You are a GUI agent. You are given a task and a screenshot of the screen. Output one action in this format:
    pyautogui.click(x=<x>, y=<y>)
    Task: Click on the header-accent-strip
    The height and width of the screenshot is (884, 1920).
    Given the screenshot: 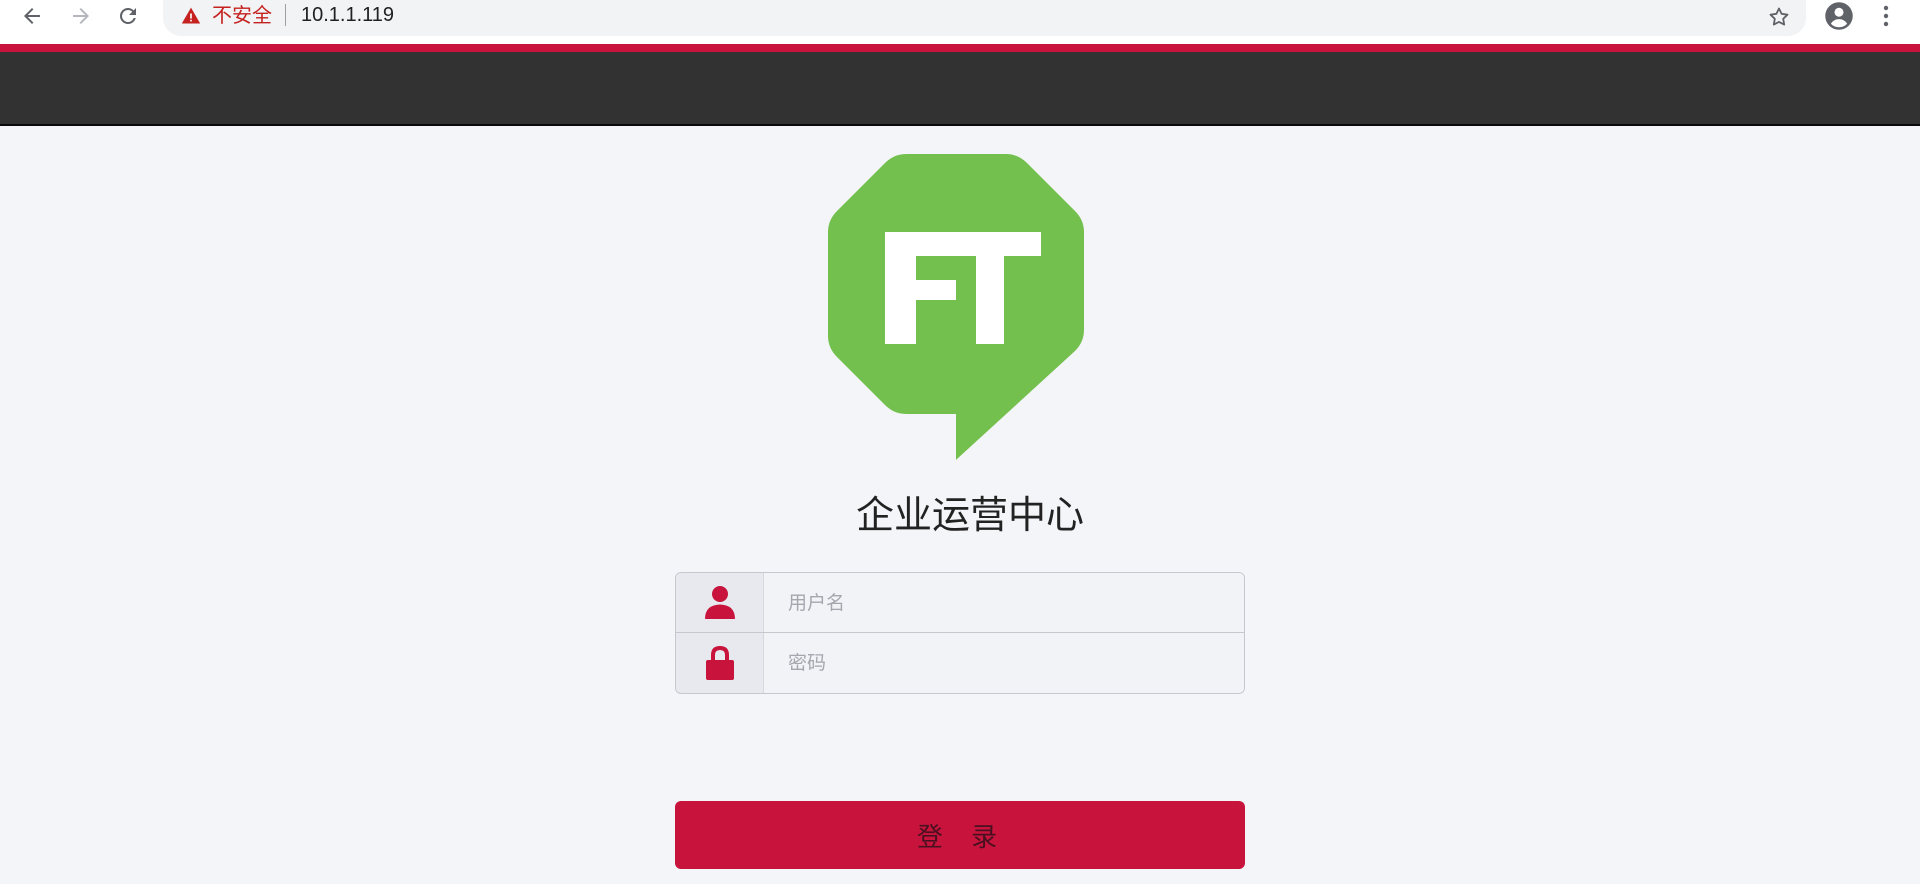 What is the action you would take?
    pyautogui.click(x=960, y=48)
    